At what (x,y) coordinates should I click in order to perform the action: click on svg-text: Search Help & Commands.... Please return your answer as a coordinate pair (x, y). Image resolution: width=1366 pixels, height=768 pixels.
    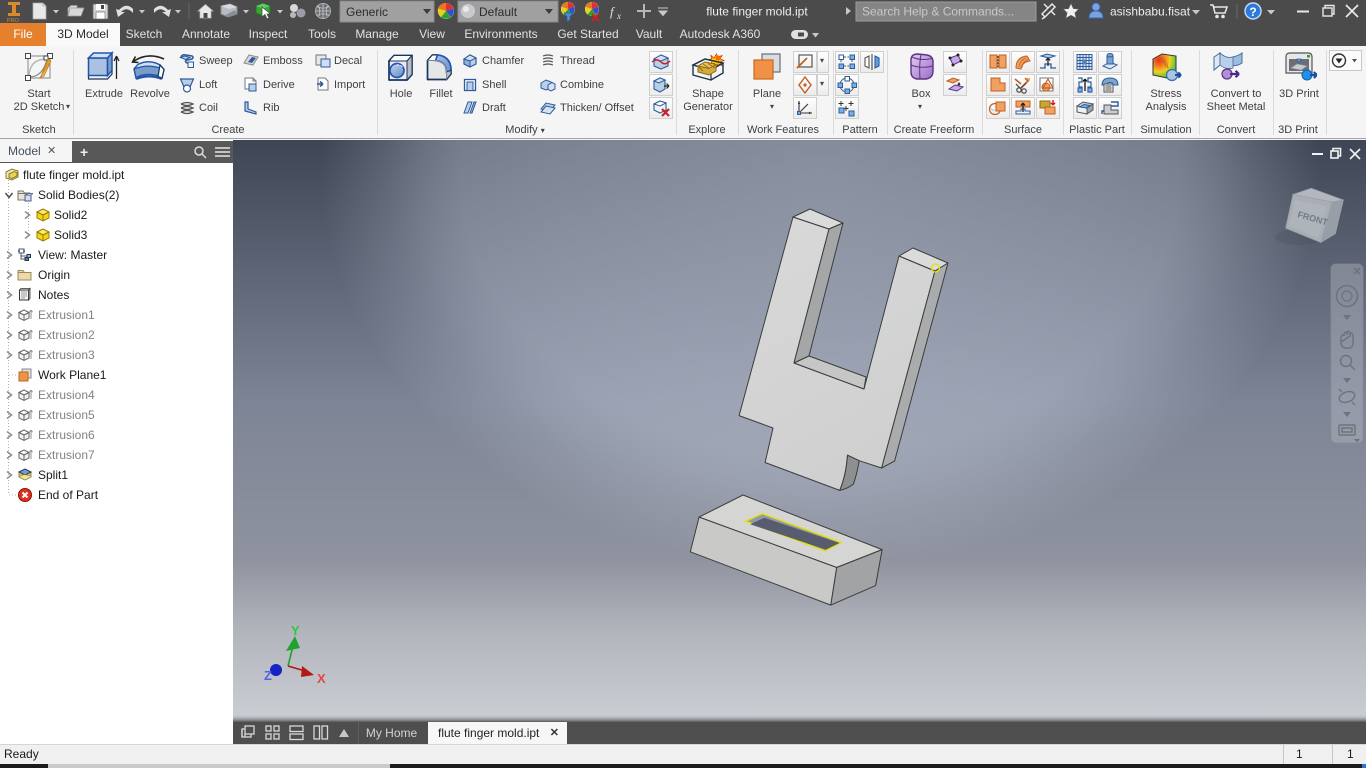
    Looking at the image, I should click on (938, 12).